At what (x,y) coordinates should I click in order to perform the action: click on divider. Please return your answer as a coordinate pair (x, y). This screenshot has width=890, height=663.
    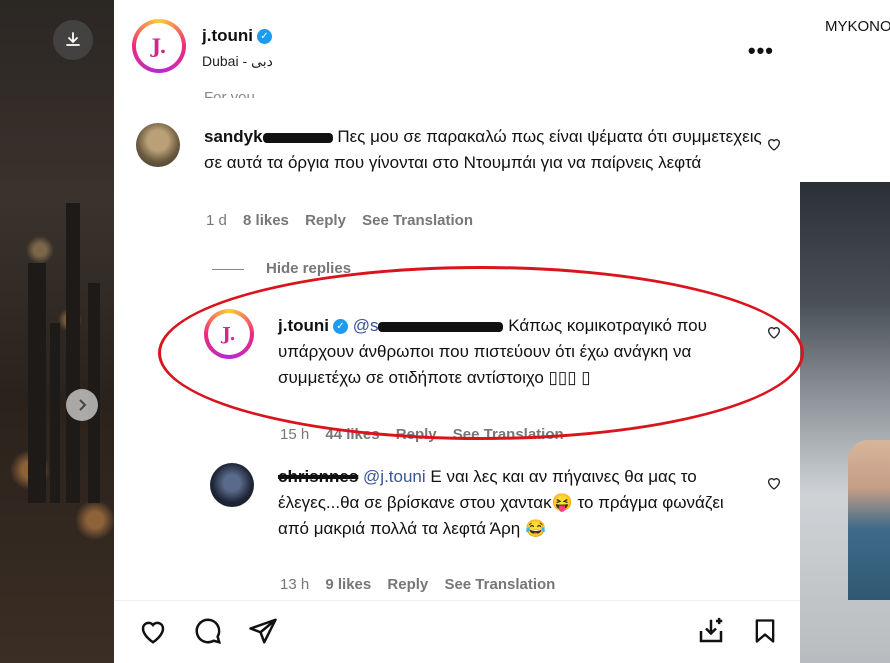
    Looking at the image, I should click on (228, 269).